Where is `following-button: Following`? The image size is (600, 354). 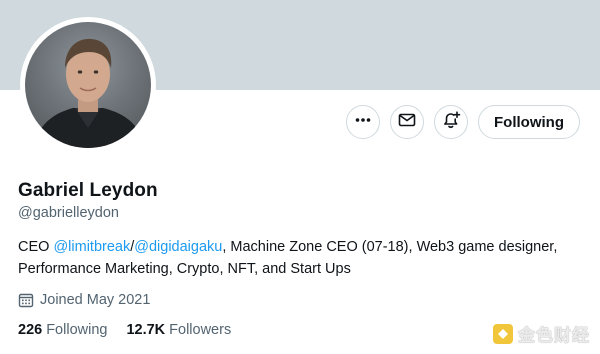 following-button: Following is located at coordinates (529, 122).